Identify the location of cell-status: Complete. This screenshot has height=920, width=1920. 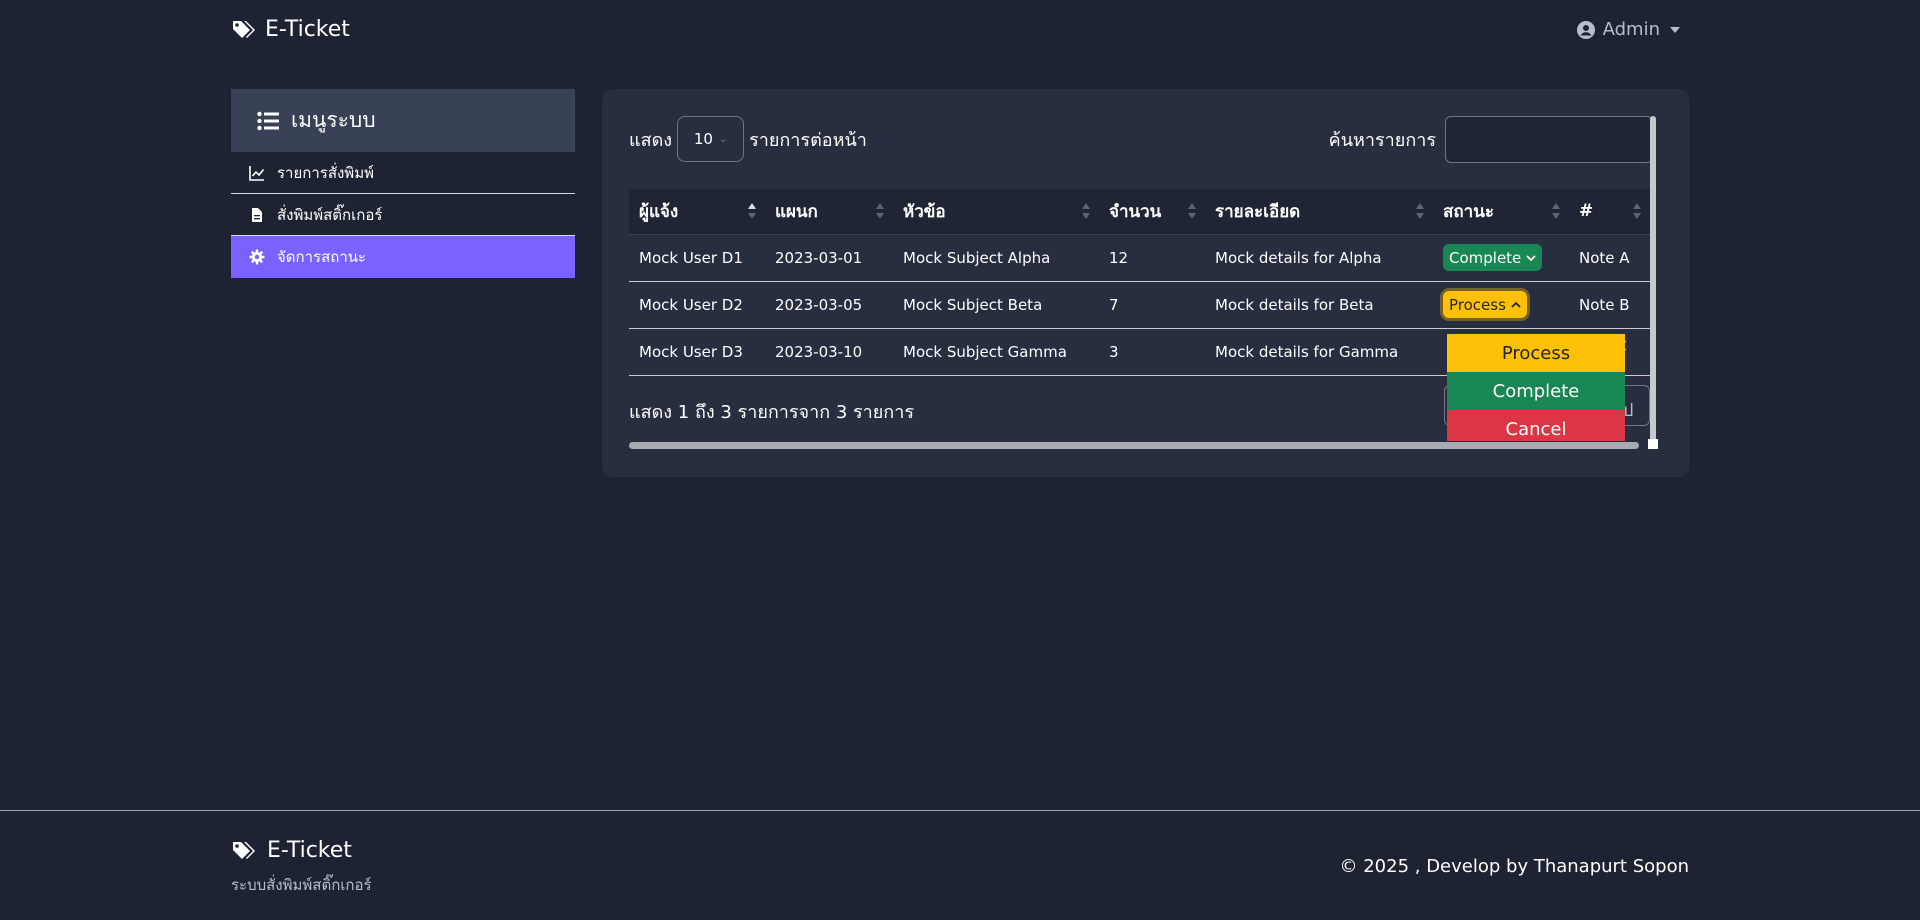
(1501, 258).